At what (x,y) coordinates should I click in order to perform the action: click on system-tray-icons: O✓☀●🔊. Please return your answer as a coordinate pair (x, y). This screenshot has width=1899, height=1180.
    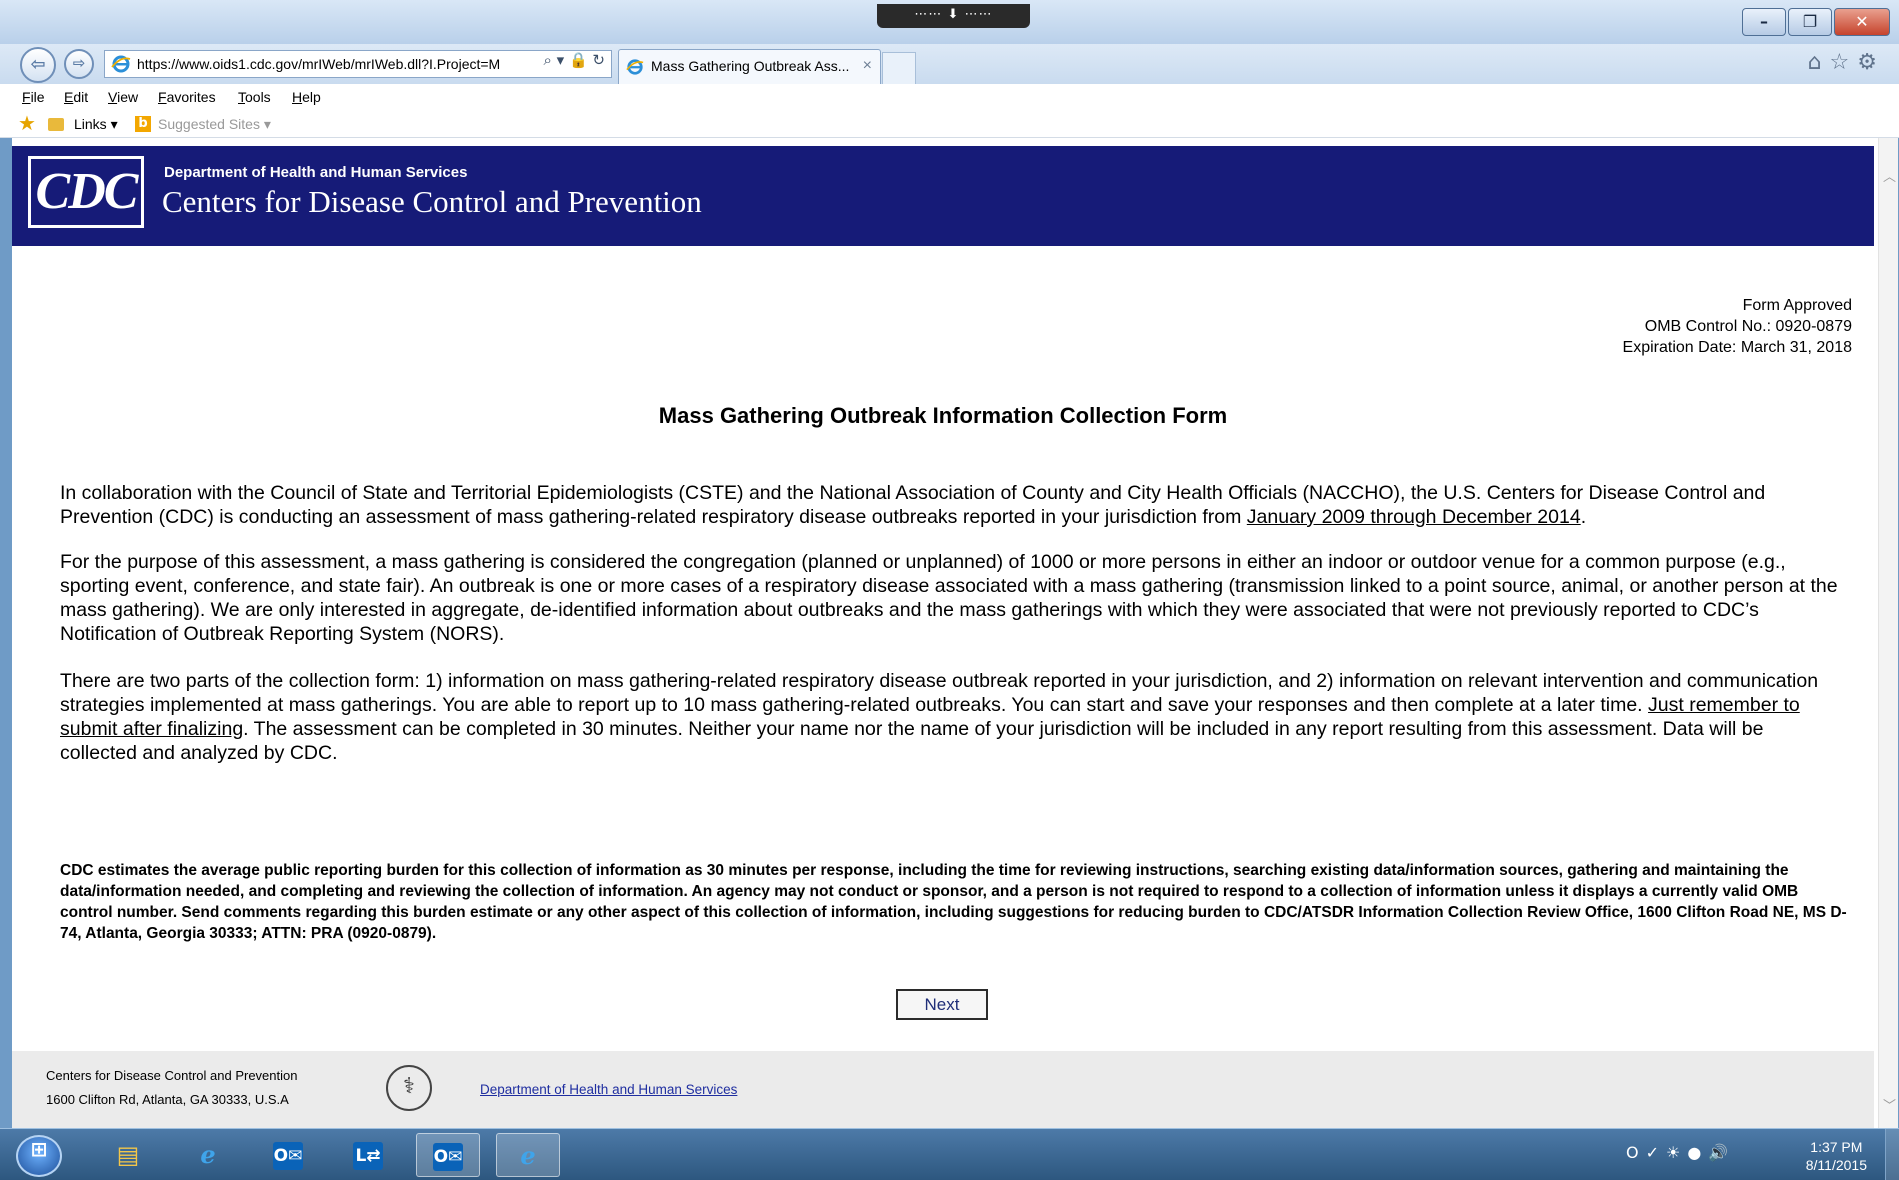
    Looking at the image, I should click on (1680, 1152).